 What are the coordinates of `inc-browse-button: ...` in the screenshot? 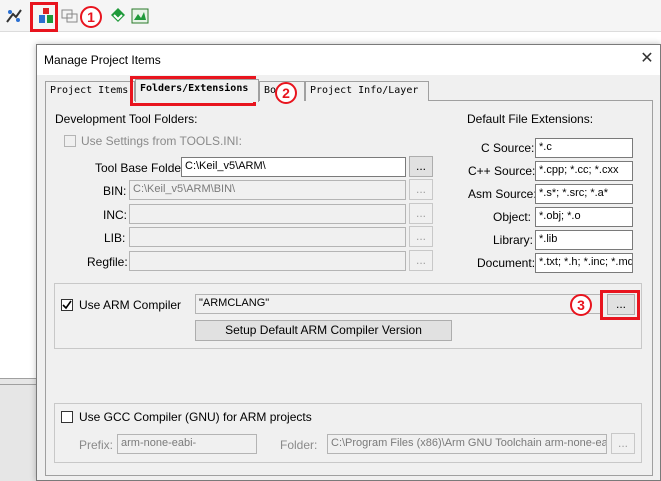 It's located at (421, 213).